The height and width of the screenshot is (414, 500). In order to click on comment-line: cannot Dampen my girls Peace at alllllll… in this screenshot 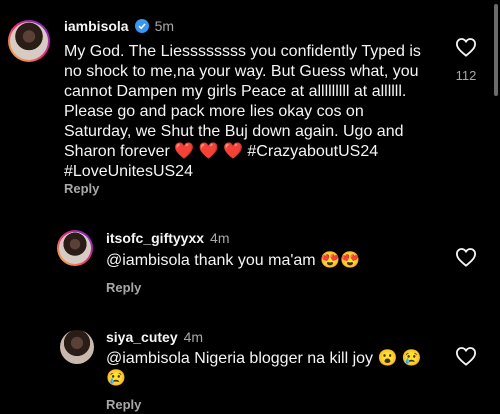, I will do `click(235, 91)`.